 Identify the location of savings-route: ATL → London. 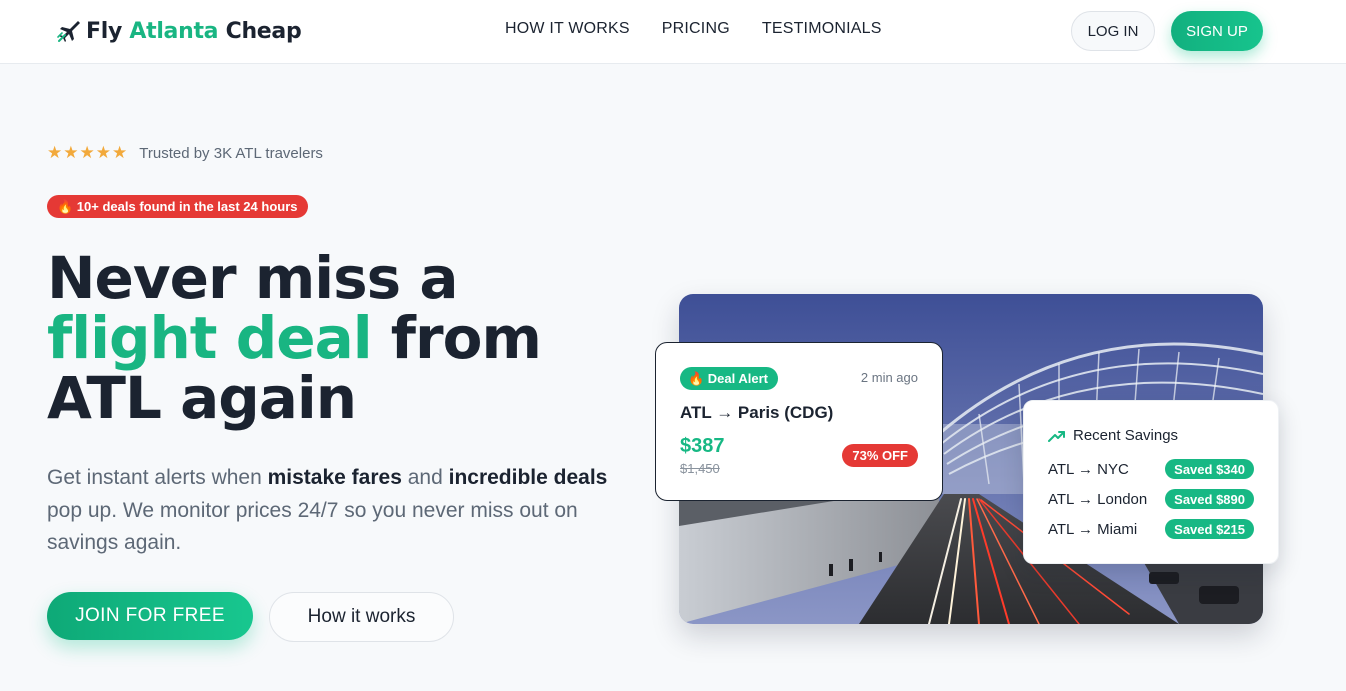
(1098, 499).